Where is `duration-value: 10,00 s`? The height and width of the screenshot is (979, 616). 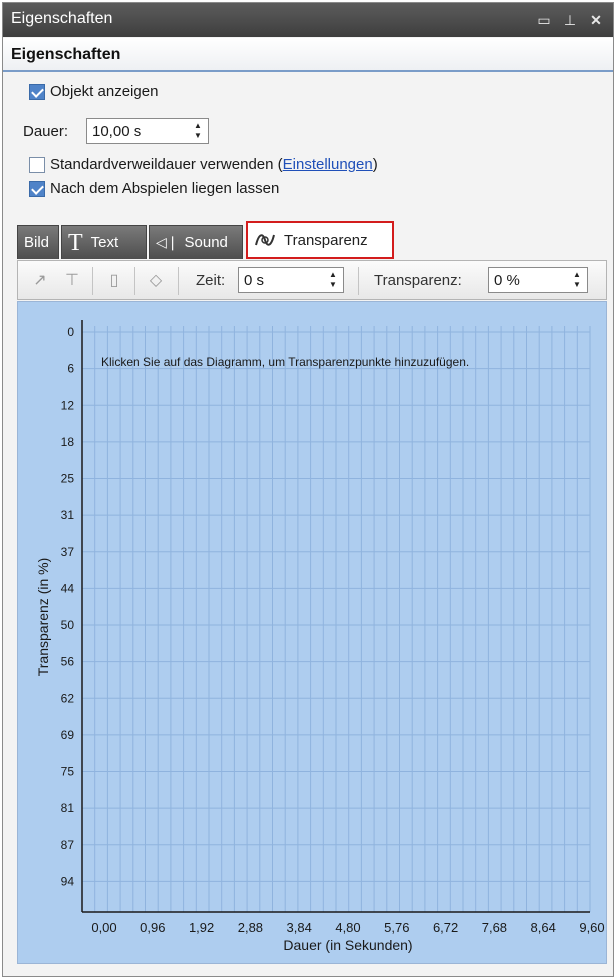 duration-value: 10,00 s is located at coordinates (116, 131).